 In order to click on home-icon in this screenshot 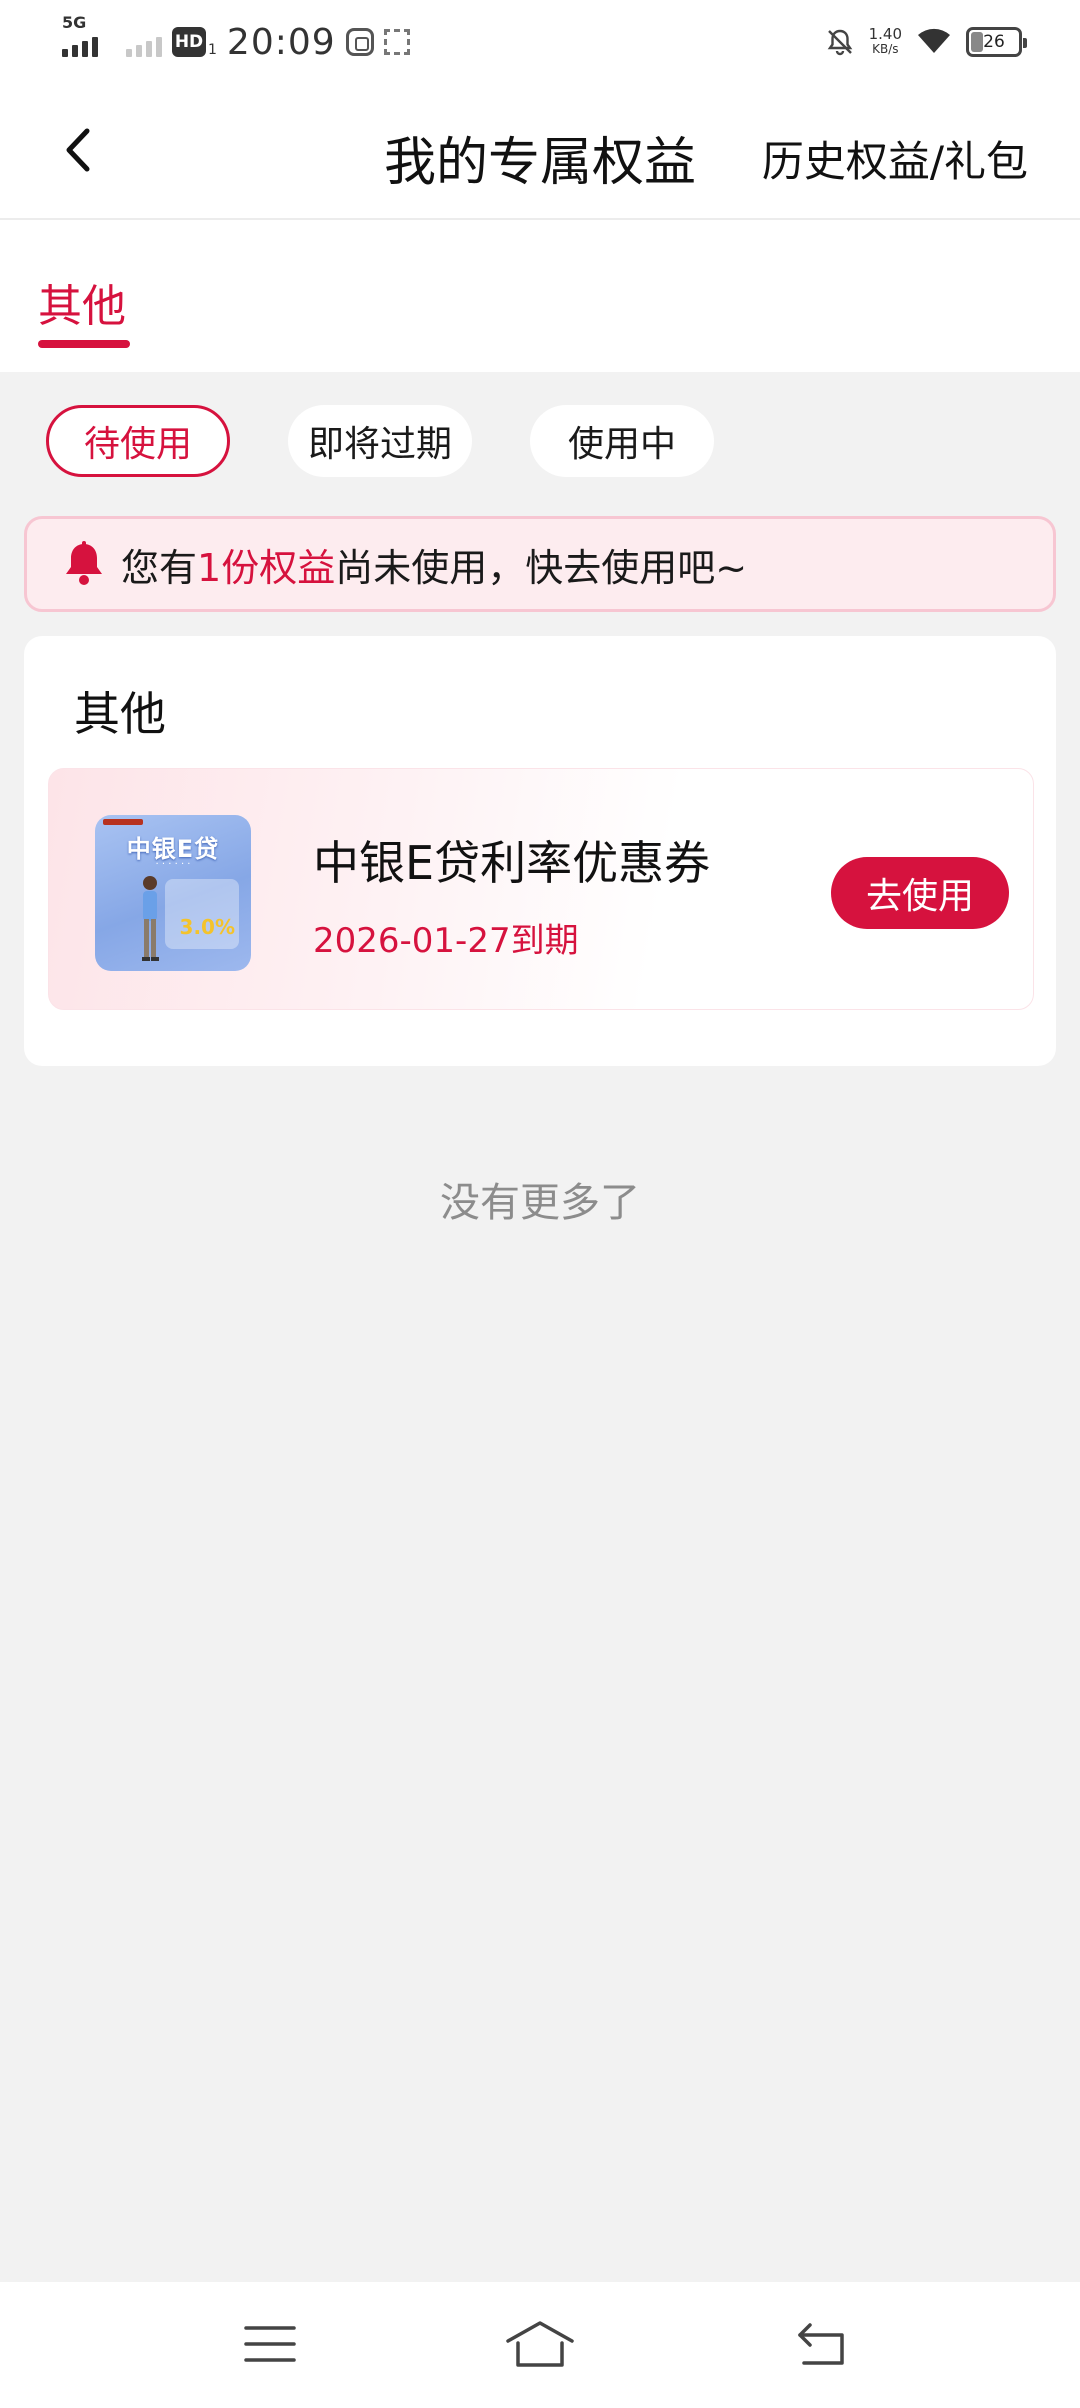, I will do `click(540, 2344)`.